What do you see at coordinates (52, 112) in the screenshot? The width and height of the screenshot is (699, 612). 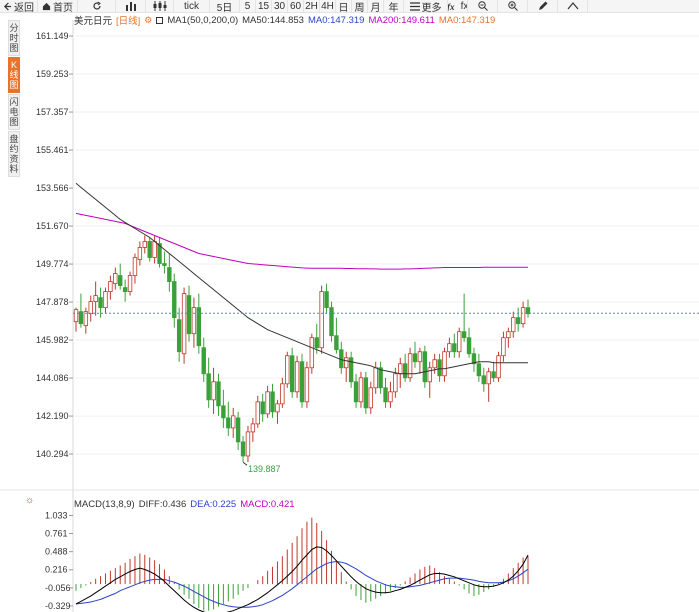 I see `y-tick-label: 157.357` at bounding box center [52, 112].